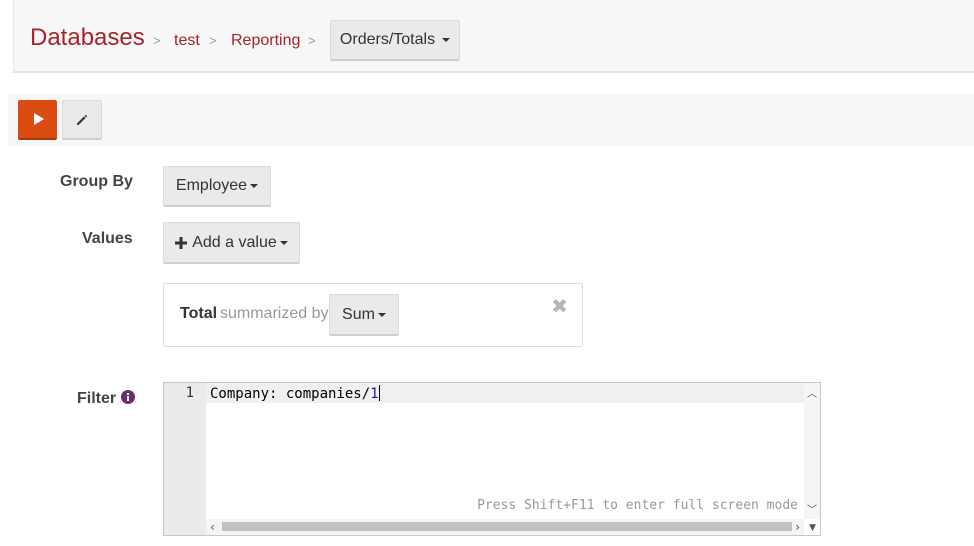 Image resolution: width=974 pixels, height=546 pixels. What do you see at coordinates (96, 181) in the screenshot?
I see `group-by-label: Group By` at bounding box center [96, 181].